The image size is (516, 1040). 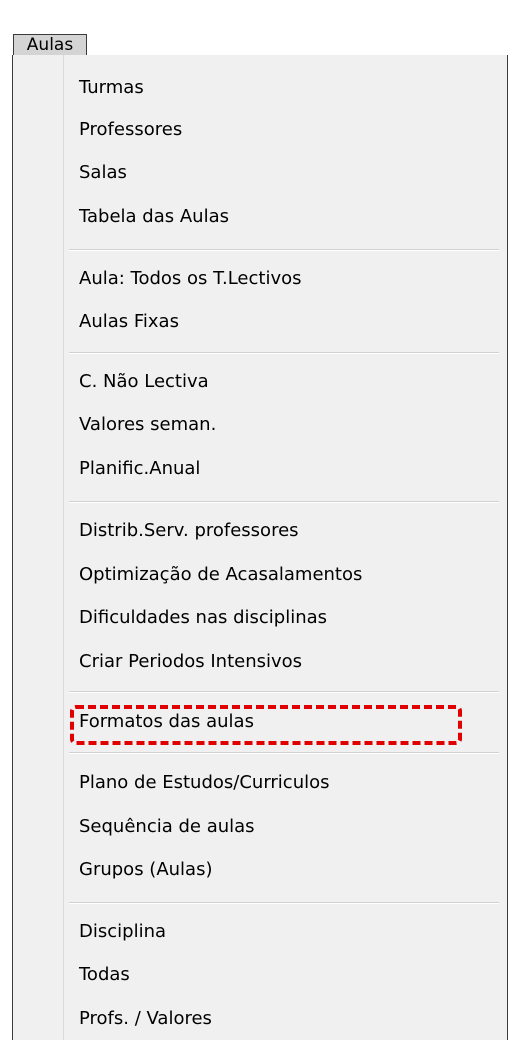 I want to click on menu-item-todas: Todas, so click(x=104, y=975).